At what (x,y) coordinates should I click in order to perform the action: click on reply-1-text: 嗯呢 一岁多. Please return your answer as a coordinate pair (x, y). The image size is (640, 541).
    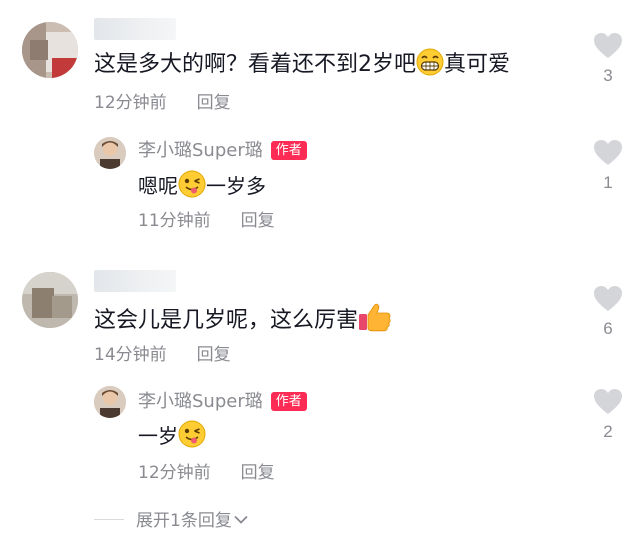
    Looking at the image, I should click on (202, 187).